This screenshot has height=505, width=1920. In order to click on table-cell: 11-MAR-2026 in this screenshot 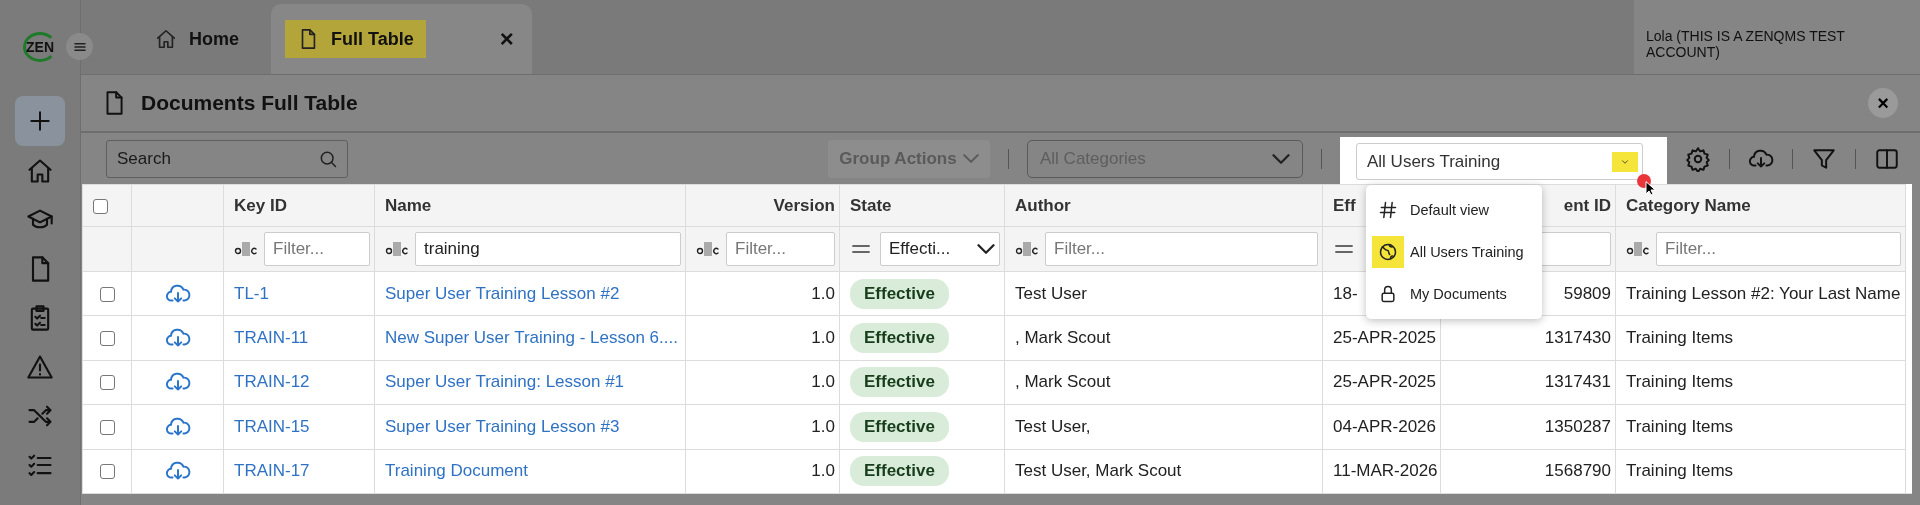, I will do `click(1385, 471)`.